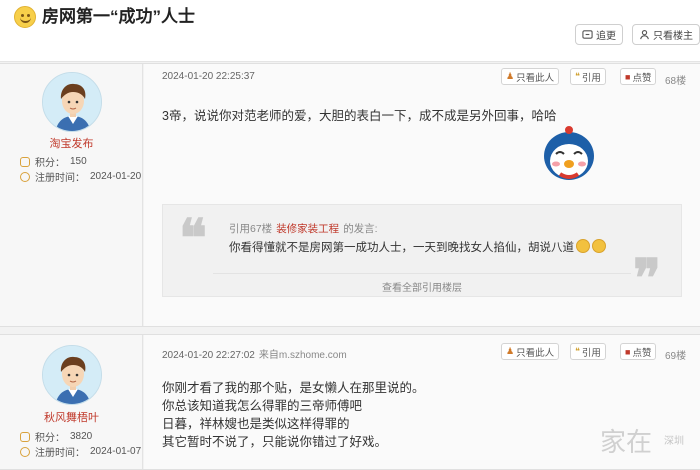 The image size is (700, 470). Describe the element at coordinates (80, 451) in the screenshot. I see `user-reg-time: 注册时间： 2024-01-07` at that location.